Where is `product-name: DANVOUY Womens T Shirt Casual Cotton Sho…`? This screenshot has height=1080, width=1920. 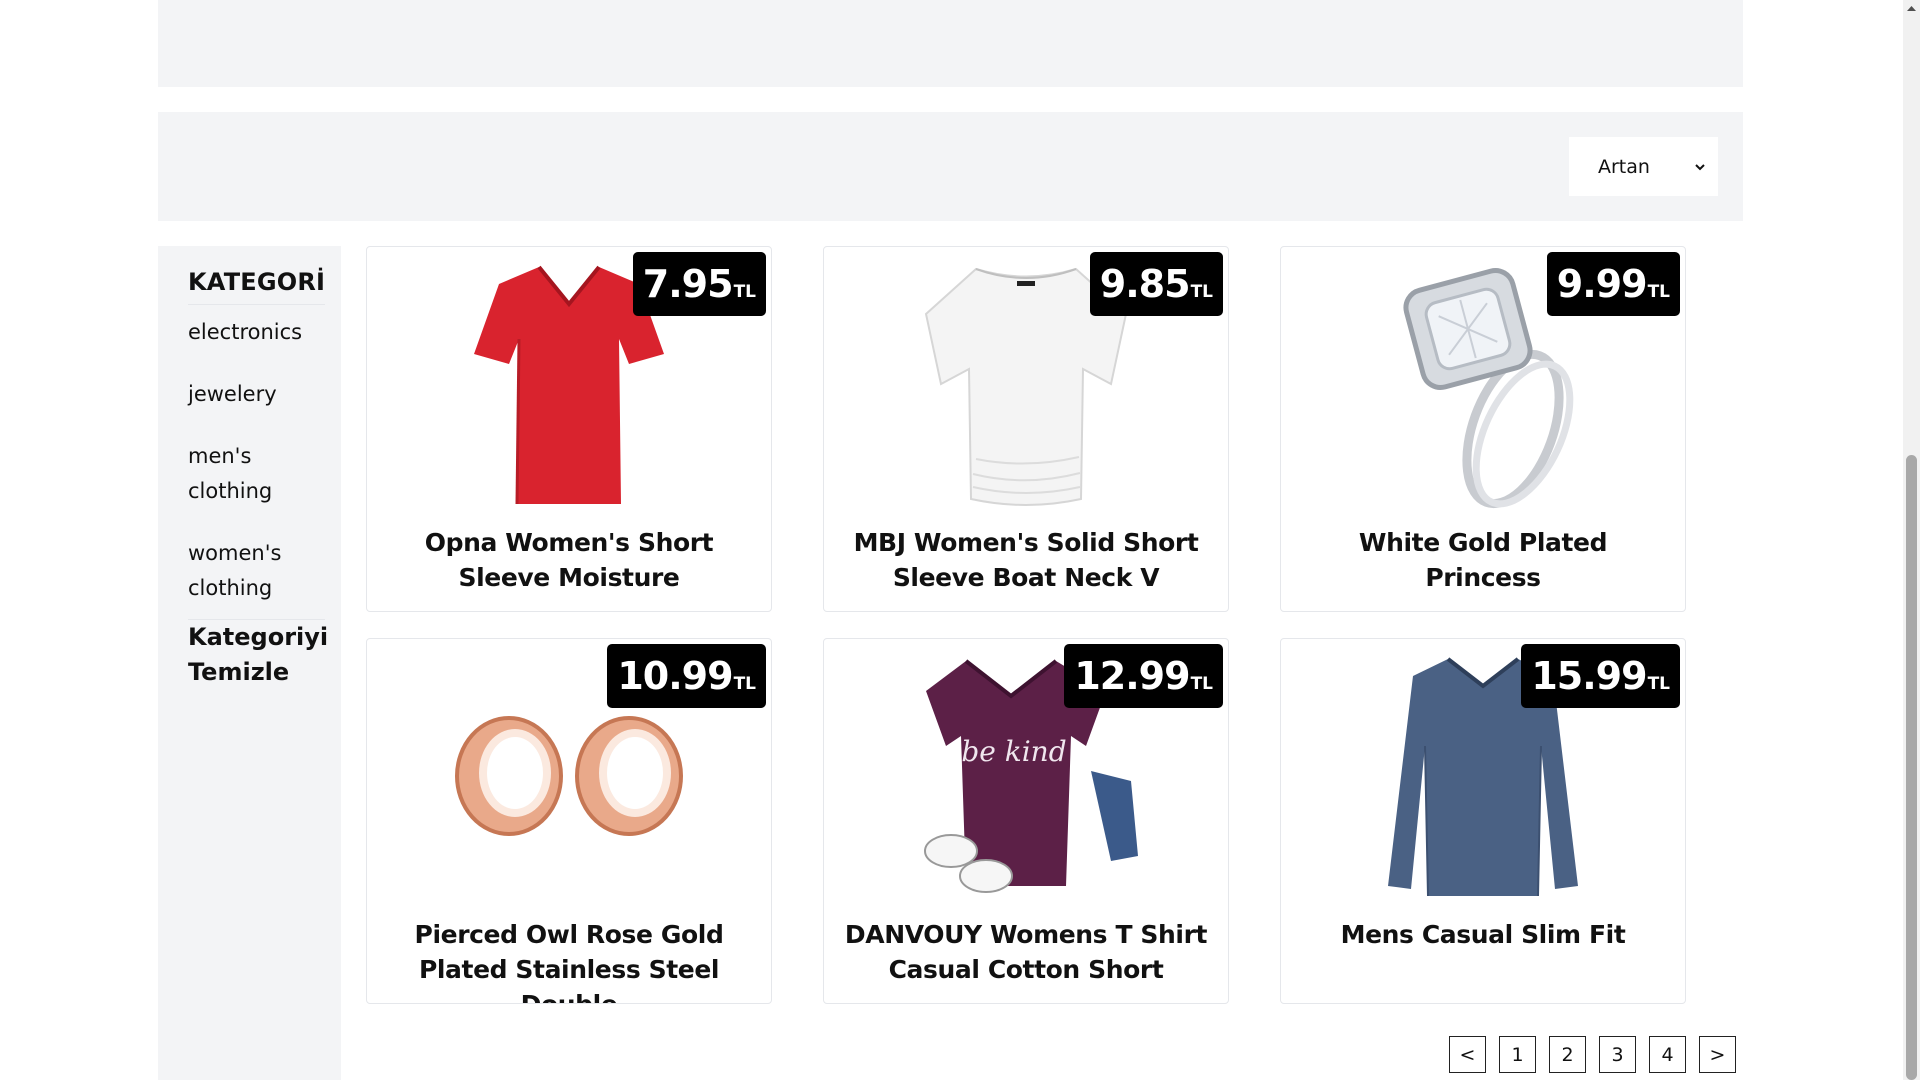
product-name: DANVOUY Womens T Shirt Casual Cotton Sho… is located at coordinates (1026, 952).